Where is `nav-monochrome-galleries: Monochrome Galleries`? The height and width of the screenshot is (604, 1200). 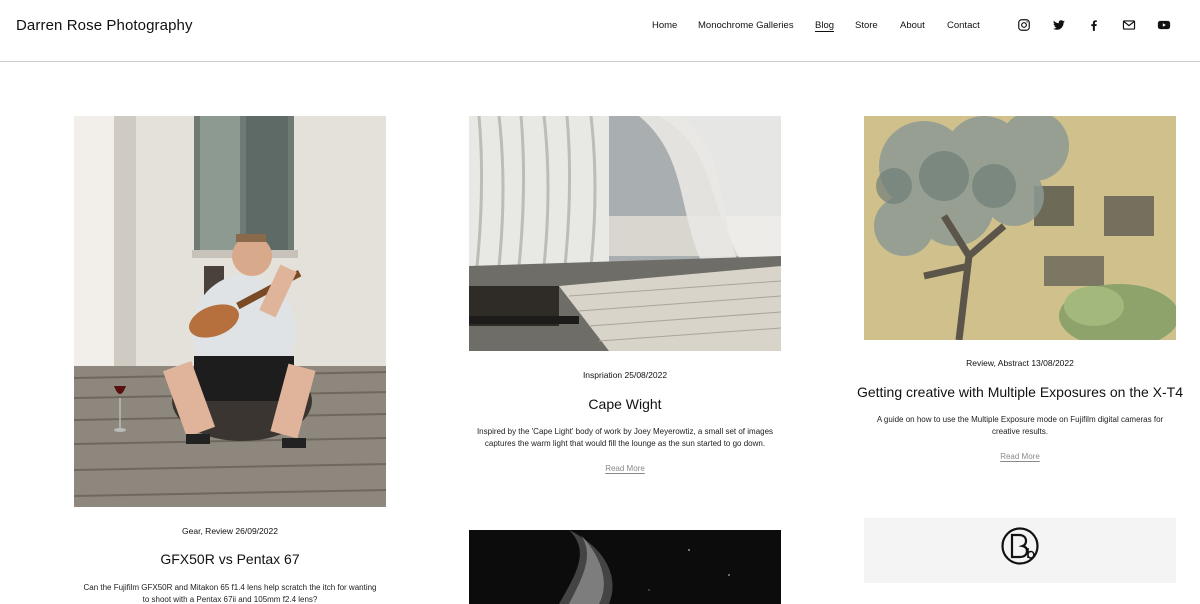 nav-monochrome-galleries: Monochrome Galleries is located at coordinates (746, 25).